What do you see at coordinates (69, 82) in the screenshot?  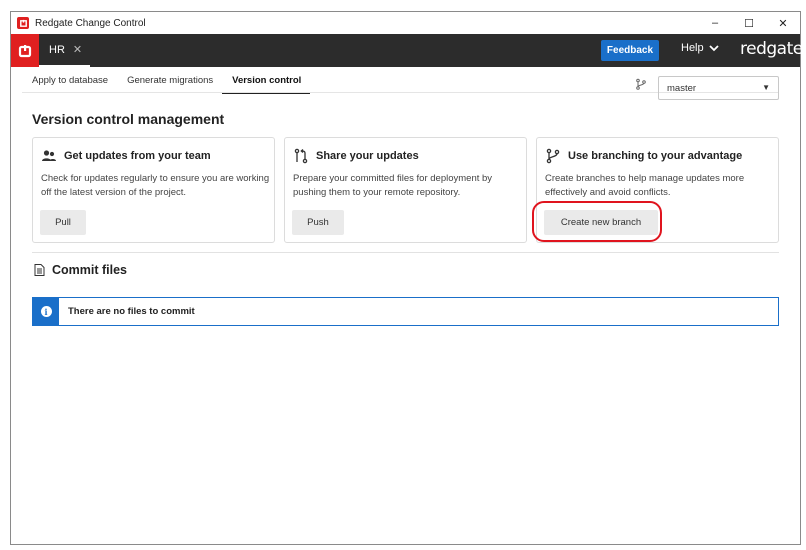 I see `tab-apply-to-database: Apply to database` at bounding box center [69, 82].